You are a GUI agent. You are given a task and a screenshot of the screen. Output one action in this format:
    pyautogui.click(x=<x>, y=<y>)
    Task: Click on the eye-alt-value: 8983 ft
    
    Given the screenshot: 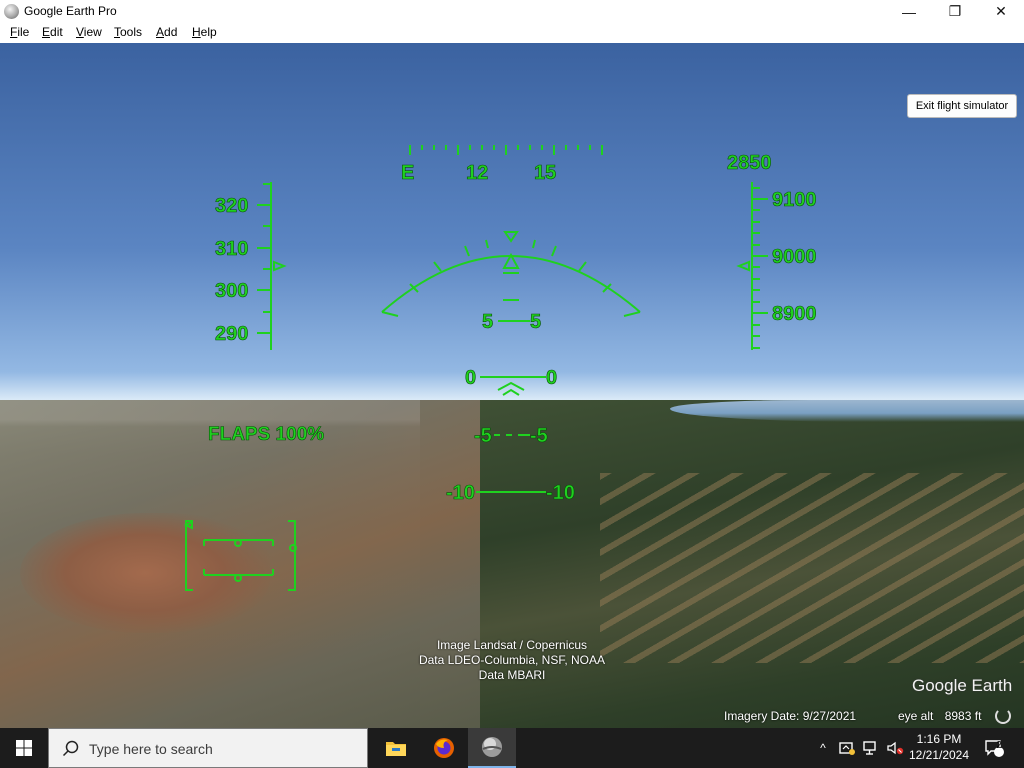 What is the action you would take?
    pyautogui.click(x=963, y=716)
    